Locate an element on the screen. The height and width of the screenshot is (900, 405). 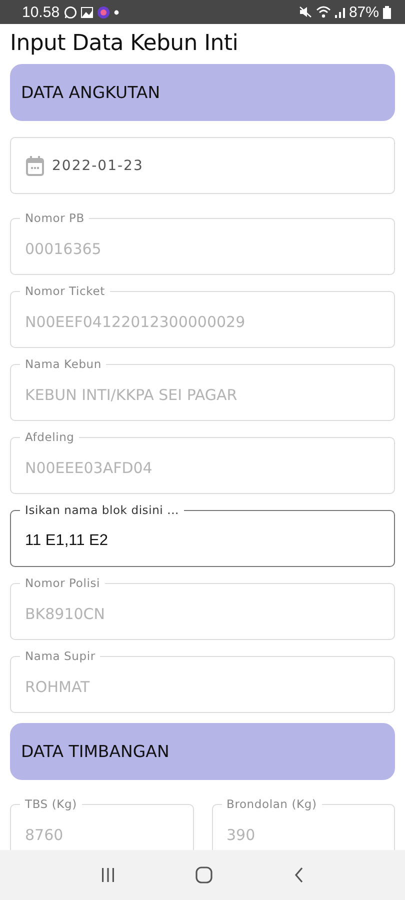
status-time: 10.58 is located at coordinates (41, 12).